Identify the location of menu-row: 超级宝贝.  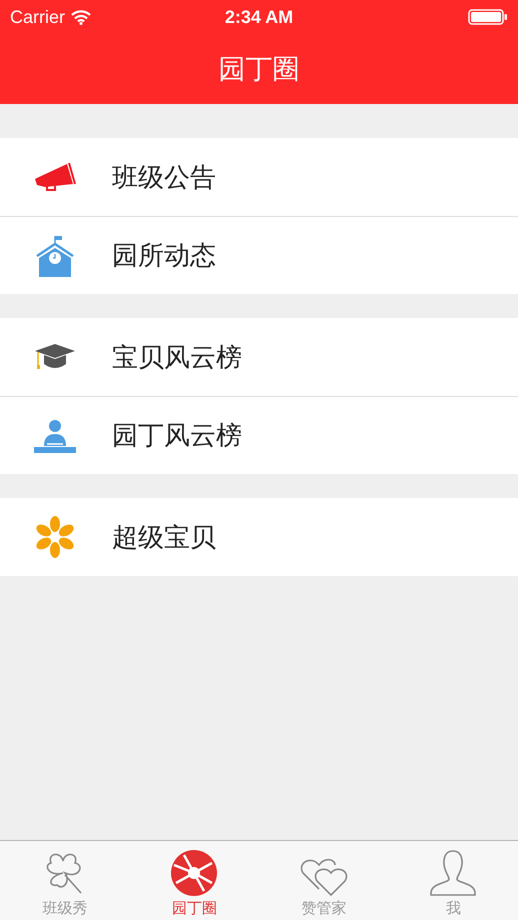
(259, 537).